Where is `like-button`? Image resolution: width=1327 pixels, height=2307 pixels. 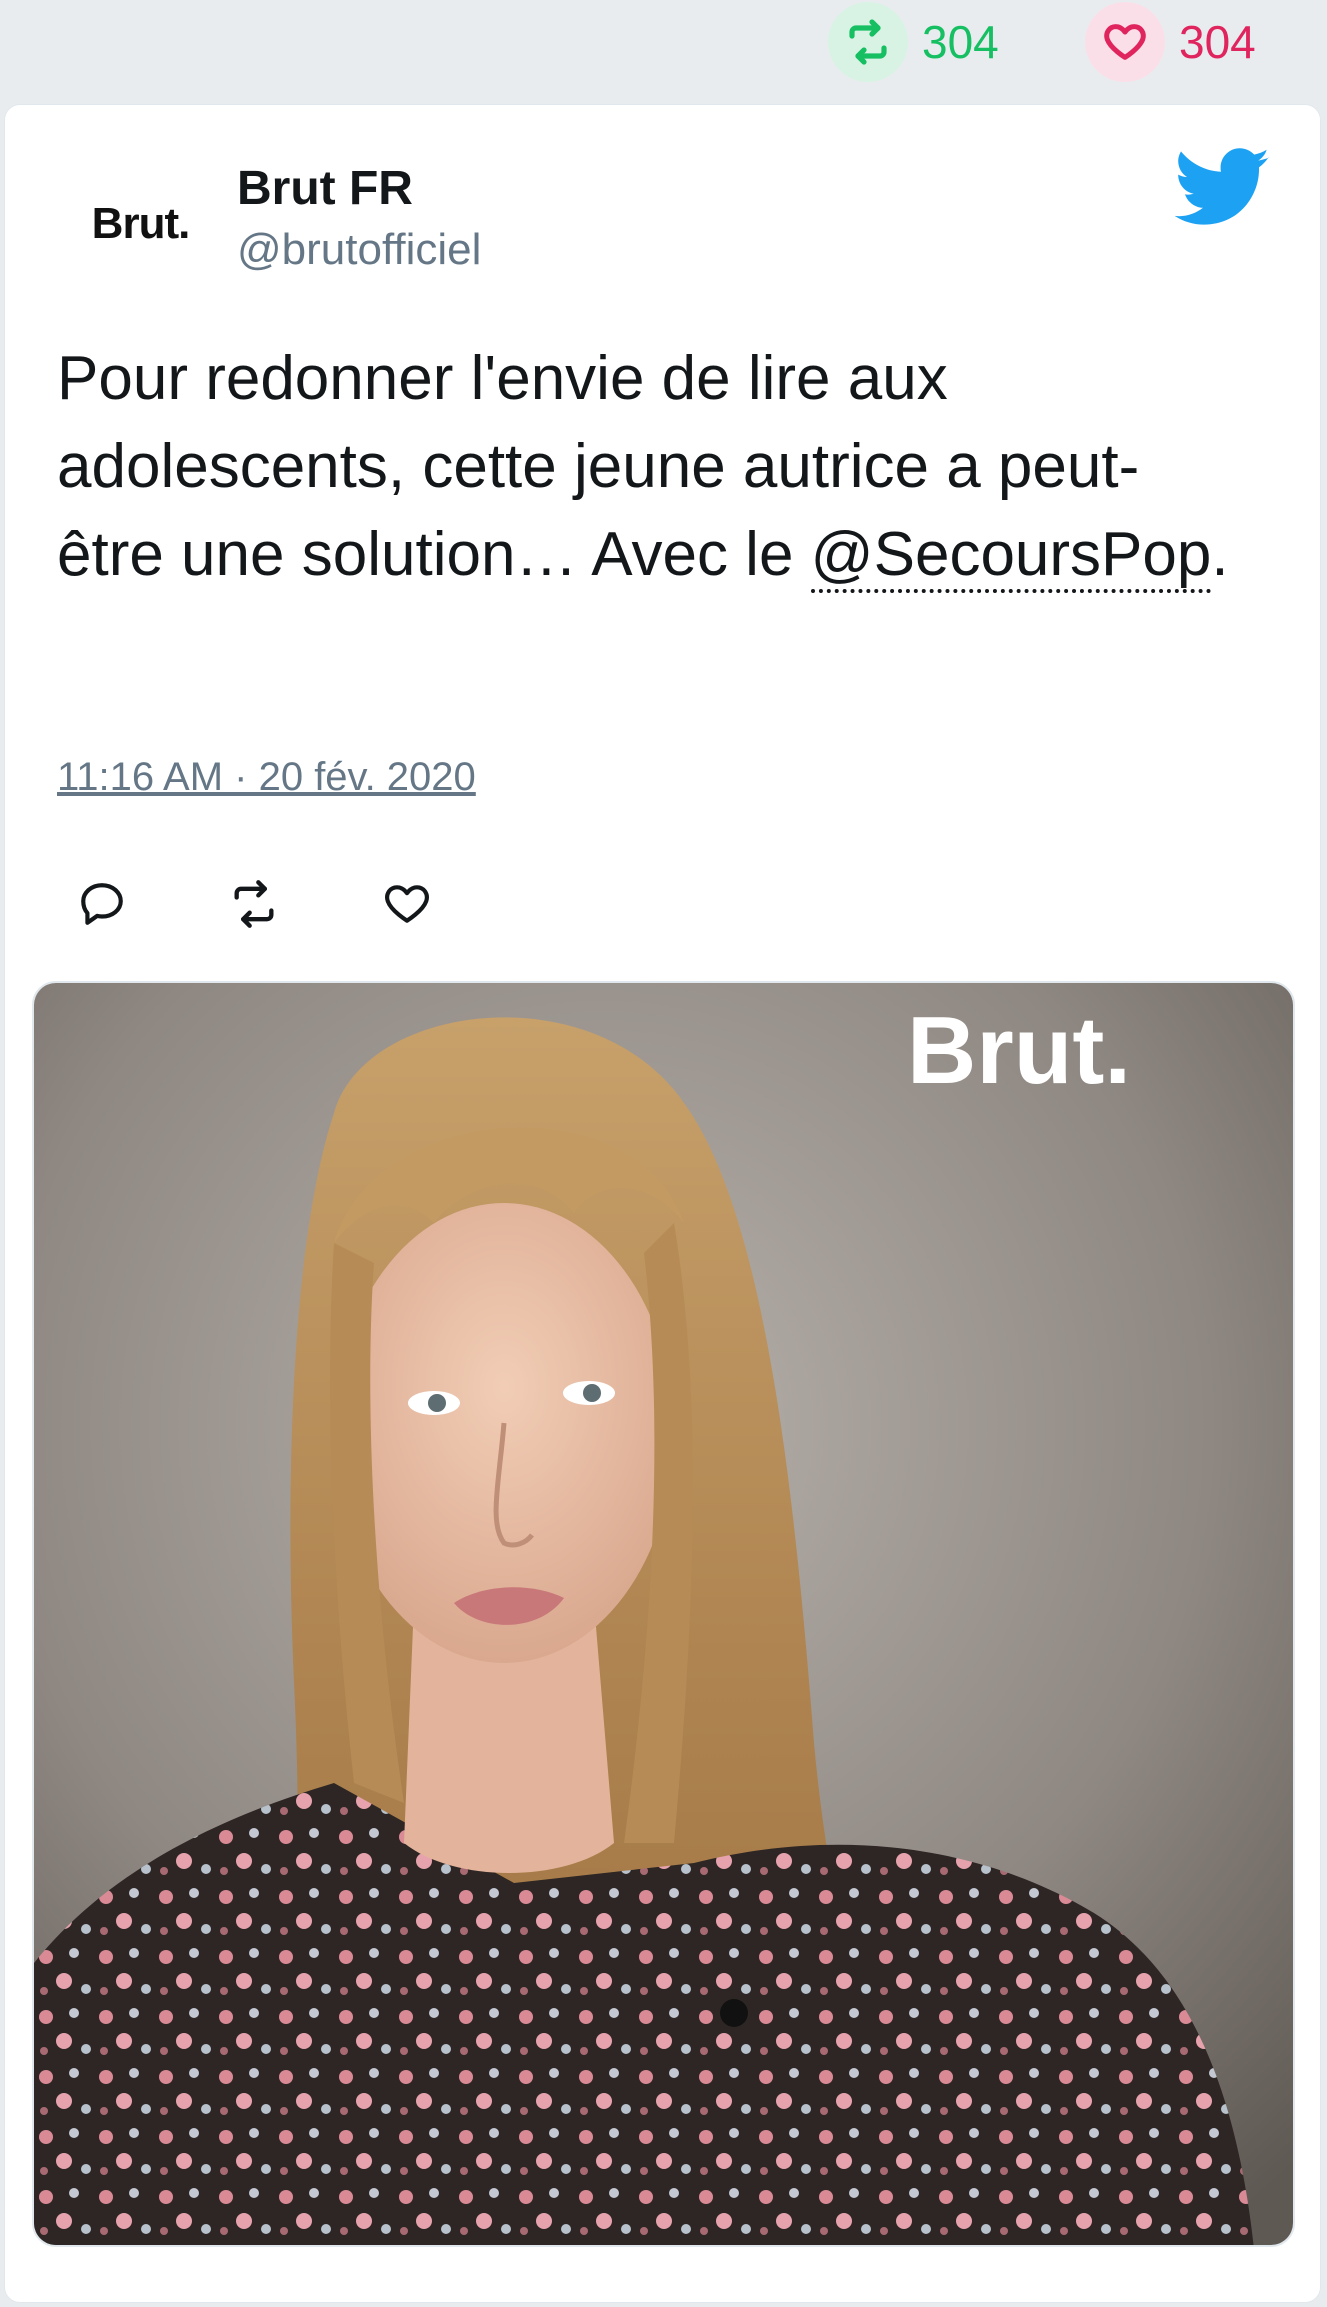 like-button is located at coordinates (407, 906).